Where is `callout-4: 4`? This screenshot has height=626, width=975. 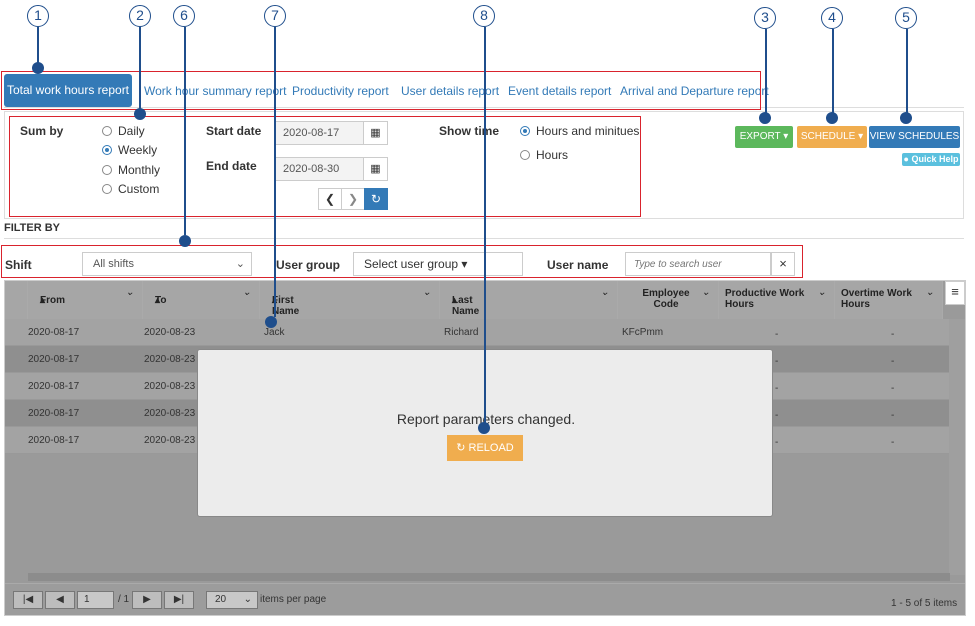 callout-4: 4 is located at coordinates (832, 18).